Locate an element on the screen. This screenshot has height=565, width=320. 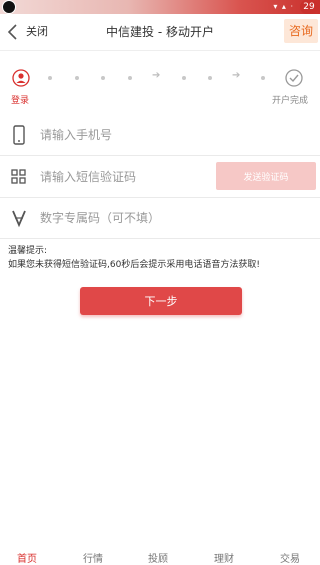
bottom-tab-bar: 首页 行情 投顾 理财 交易 is located at coordinates (160, 556).